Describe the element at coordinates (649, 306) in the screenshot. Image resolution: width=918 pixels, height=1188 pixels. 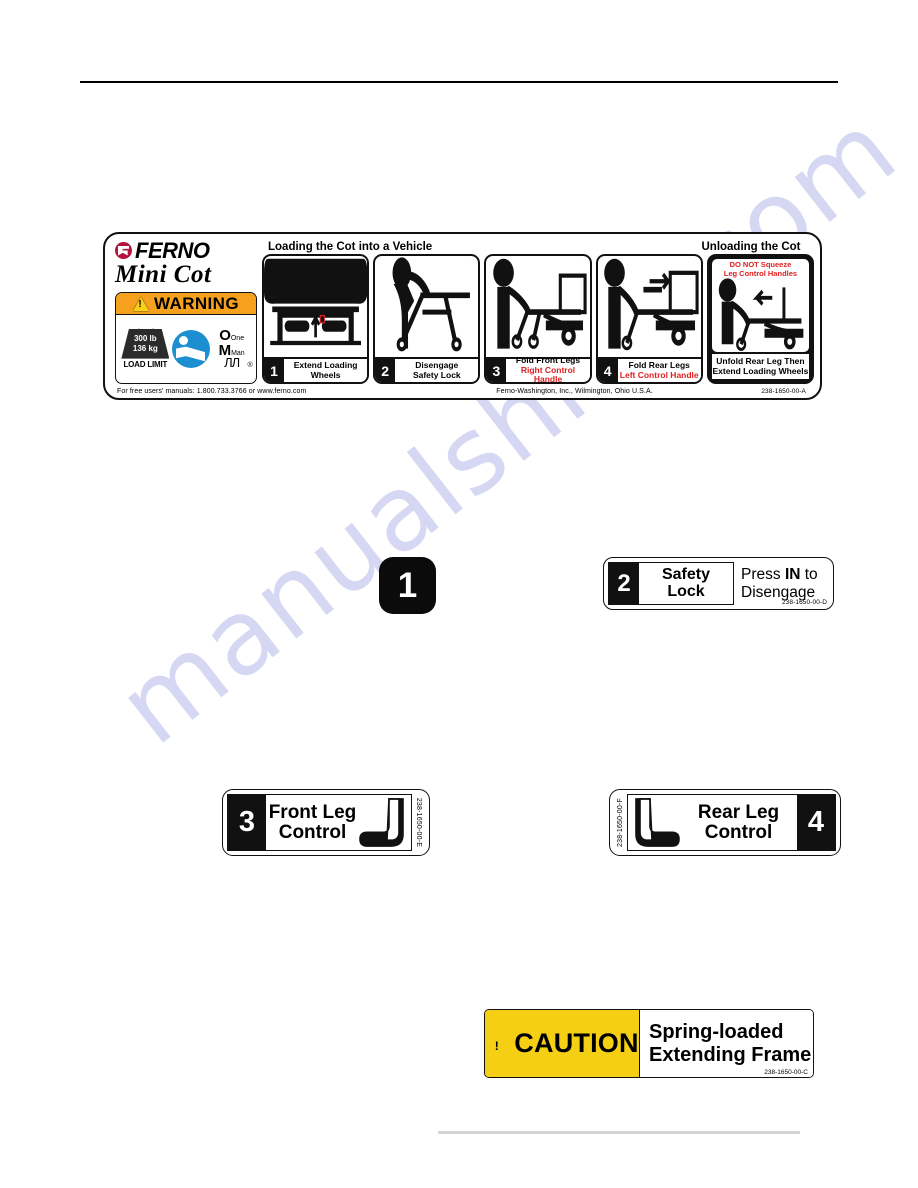
I see `illustration-fold-rear-legs` at that location.